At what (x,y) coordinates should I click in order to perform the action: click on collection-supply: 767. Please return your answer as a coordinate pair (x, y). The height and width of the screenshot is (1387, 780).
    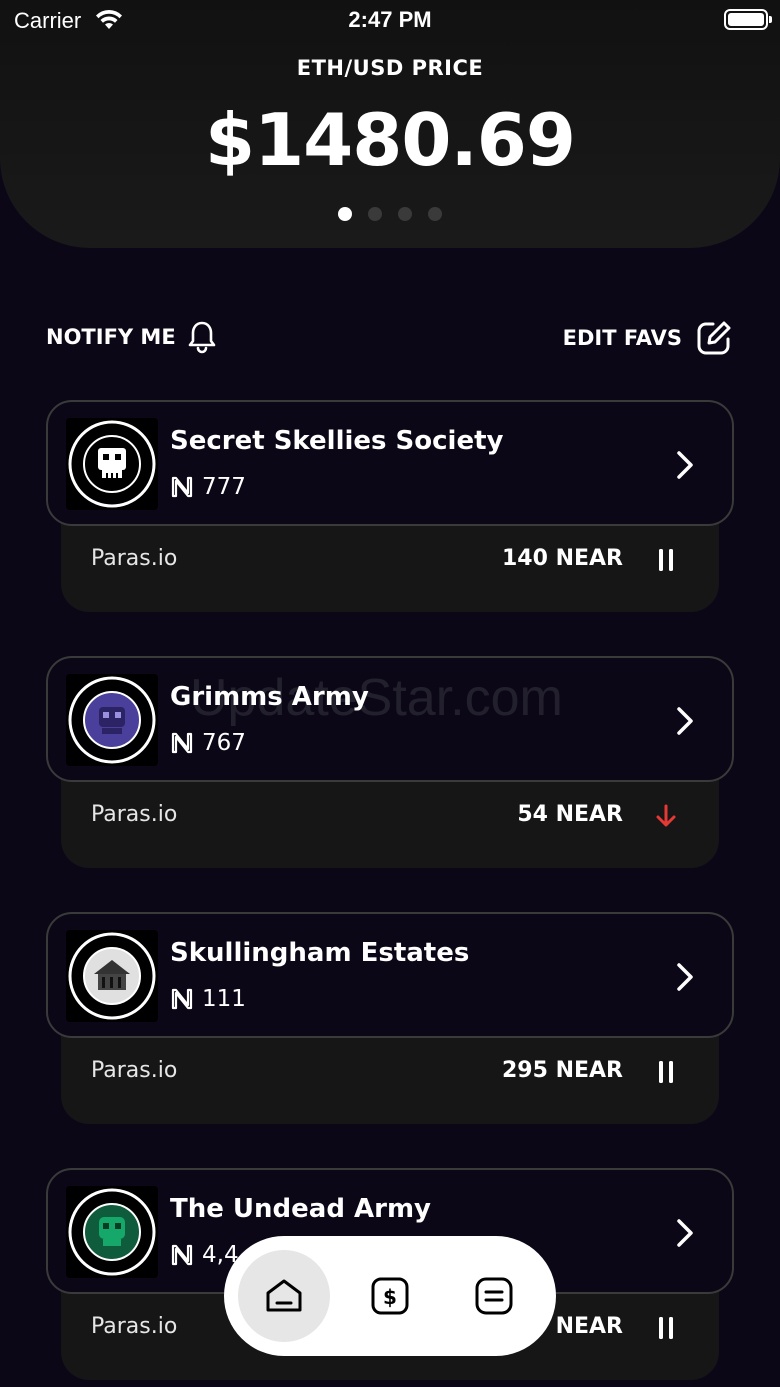
    Looking at the image, I should click on (208, 743).